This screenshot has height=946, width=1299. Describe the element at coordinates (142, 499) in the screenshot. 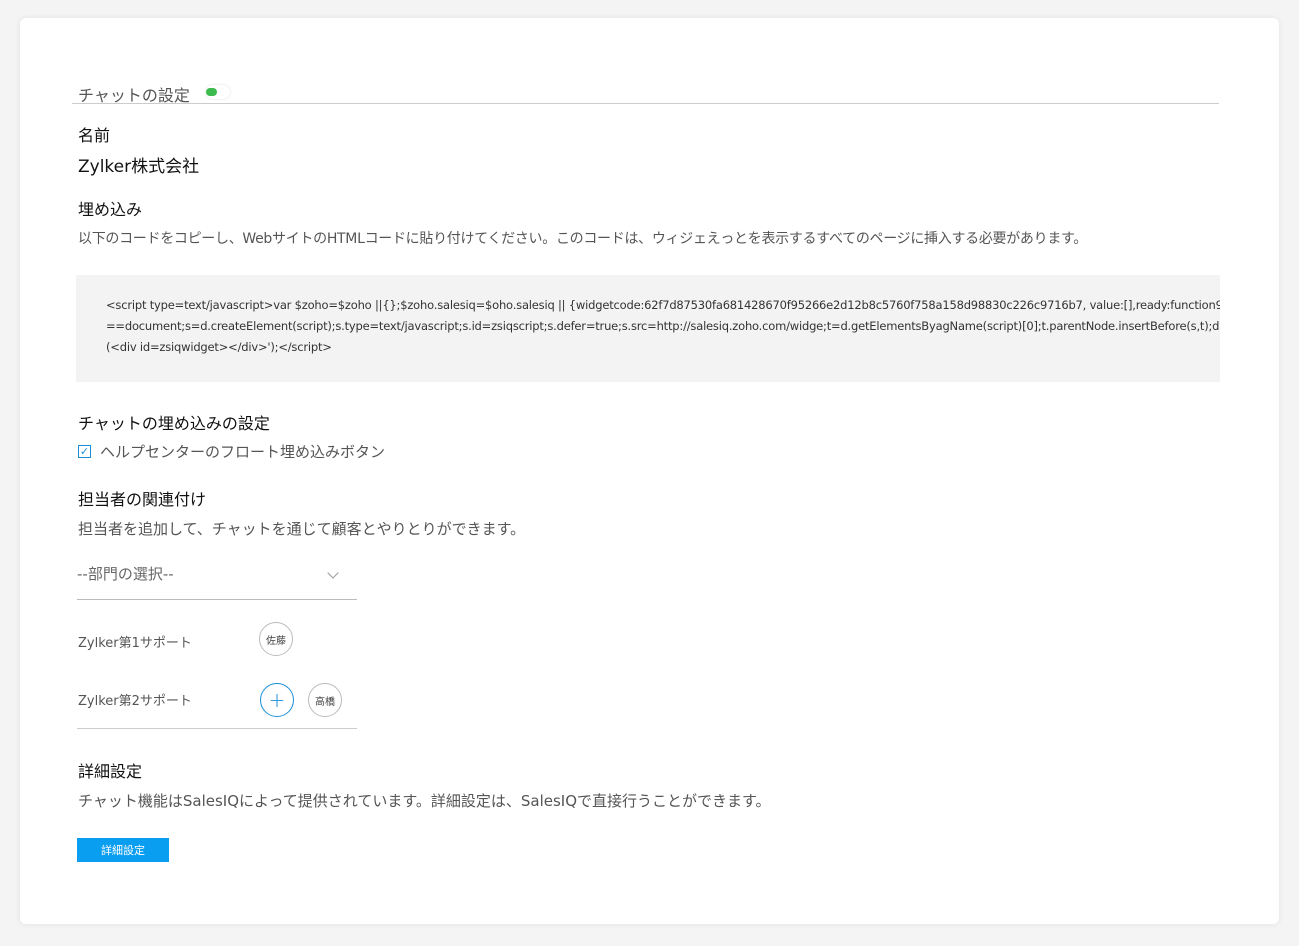

I see `agents-label: 担当者の関連付け` at that location.